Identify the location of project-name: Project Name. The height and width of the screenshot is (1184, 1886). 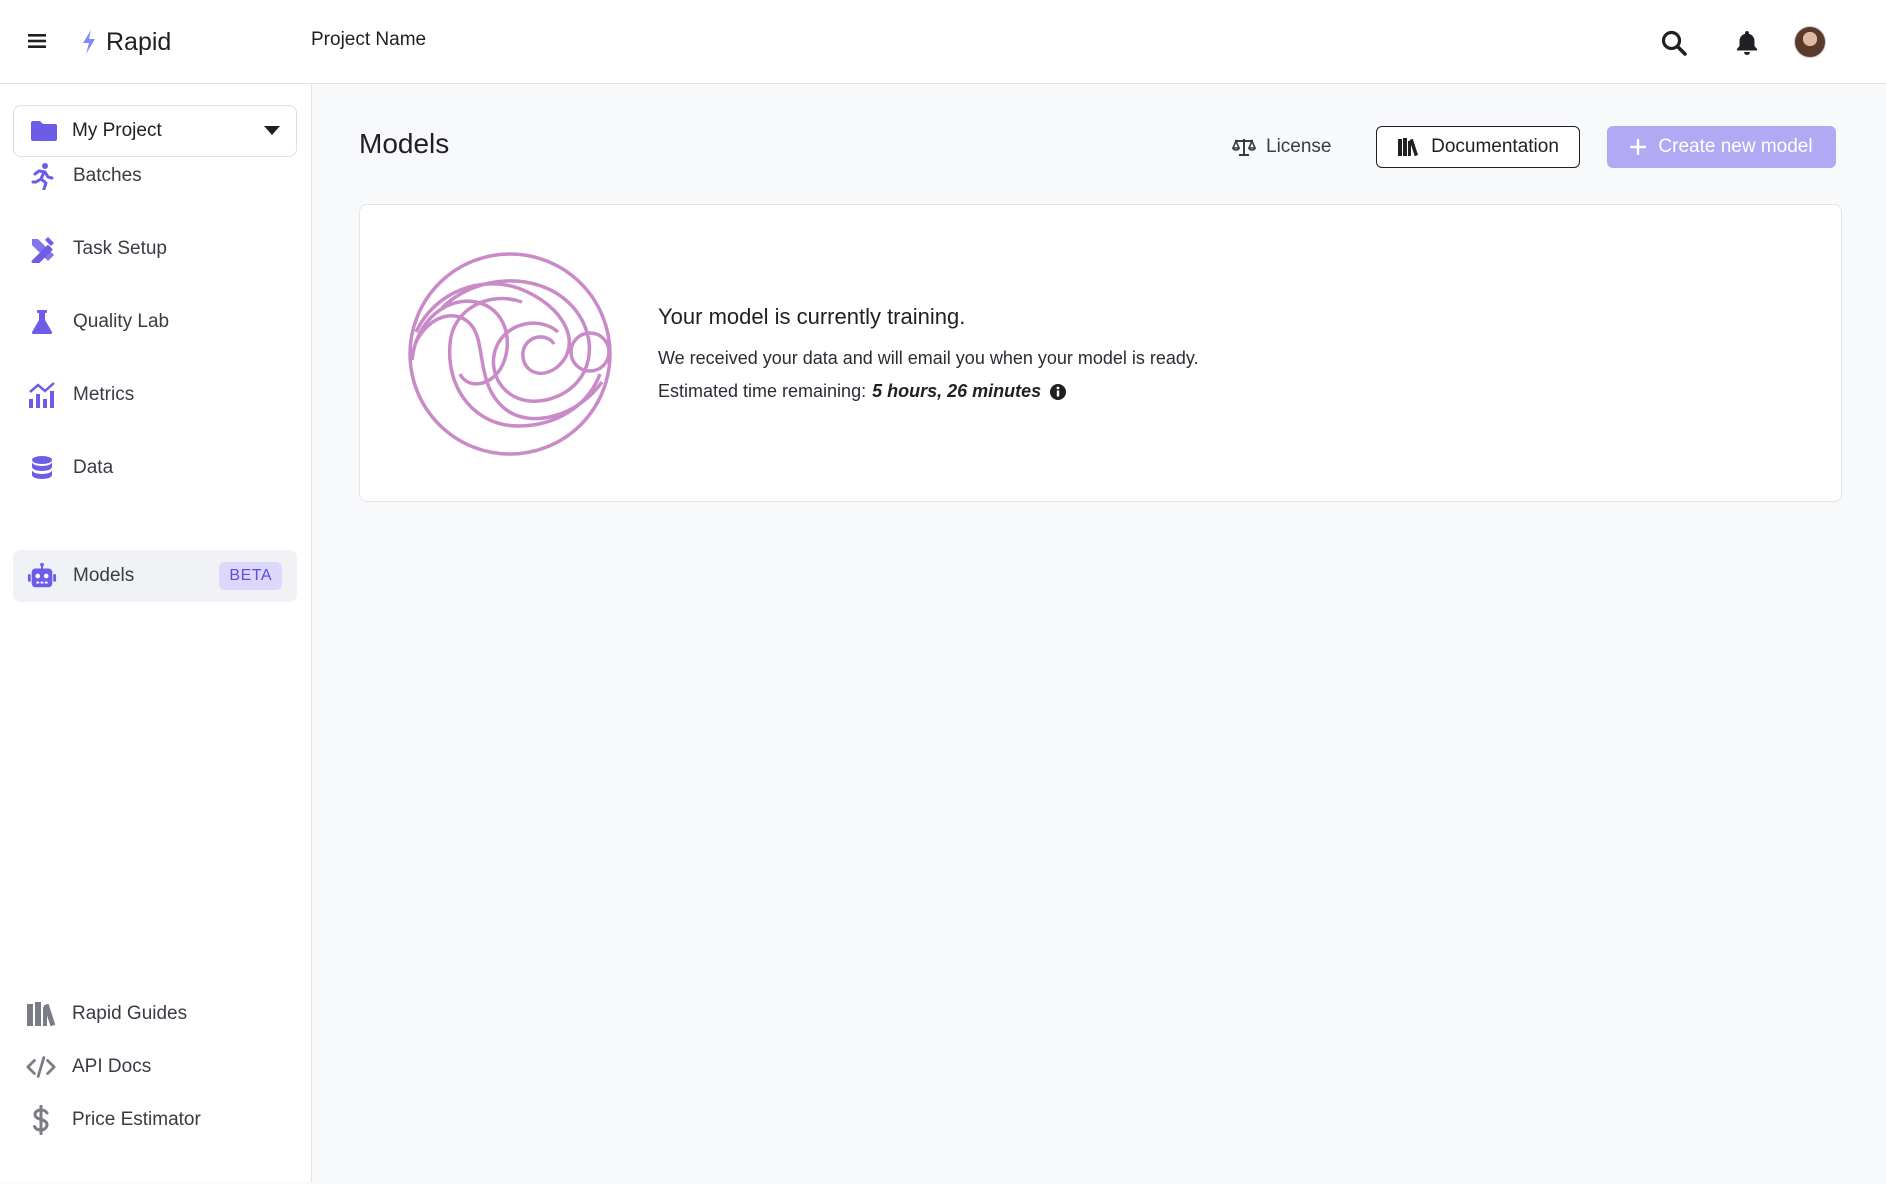
(368, 40).